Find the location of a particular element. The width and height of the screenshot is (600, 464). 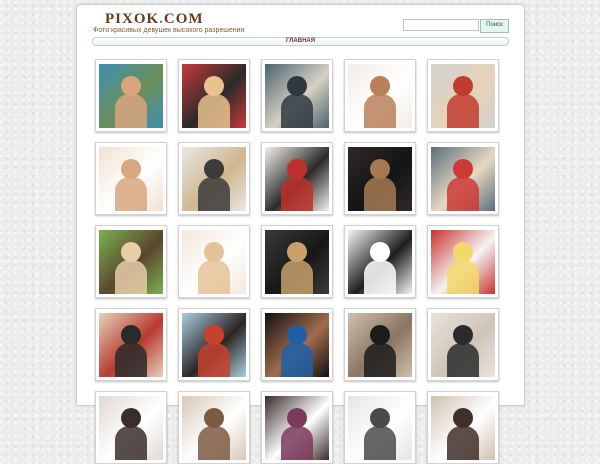

search-button: Поиск is located at coordinates (494, 26).